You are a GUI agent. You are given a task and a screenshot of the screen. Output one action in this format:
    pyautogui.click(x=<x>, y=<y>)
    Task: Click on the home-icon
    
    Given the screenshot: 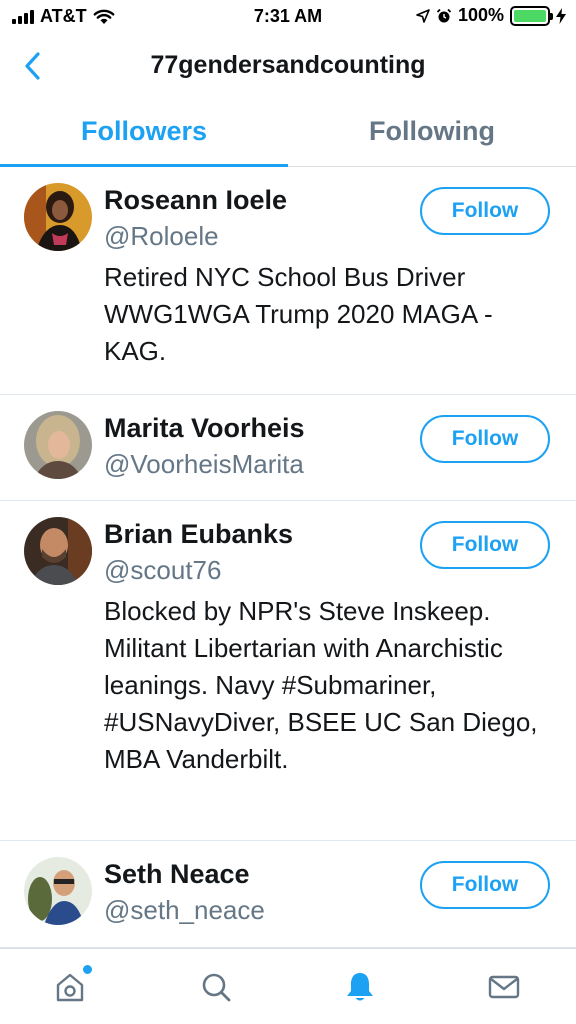 What is the action you would take?
    pyautogui.click(x=70, y=987)
    